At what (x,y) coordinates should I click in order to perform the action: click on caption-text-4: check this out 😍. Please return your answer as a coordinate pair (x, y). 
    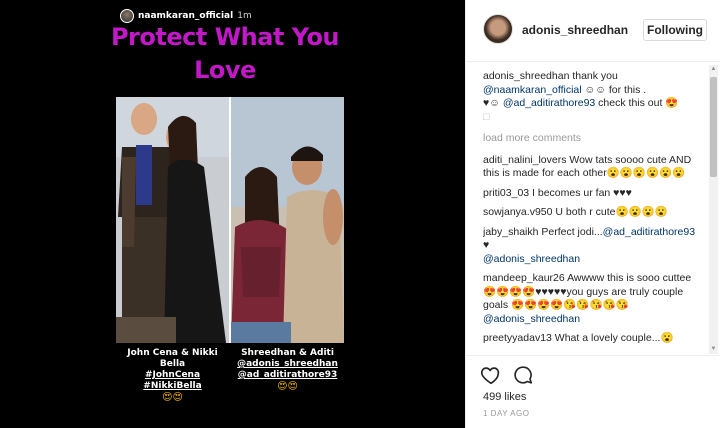
    Looking at the image, I should click on (637, 103).